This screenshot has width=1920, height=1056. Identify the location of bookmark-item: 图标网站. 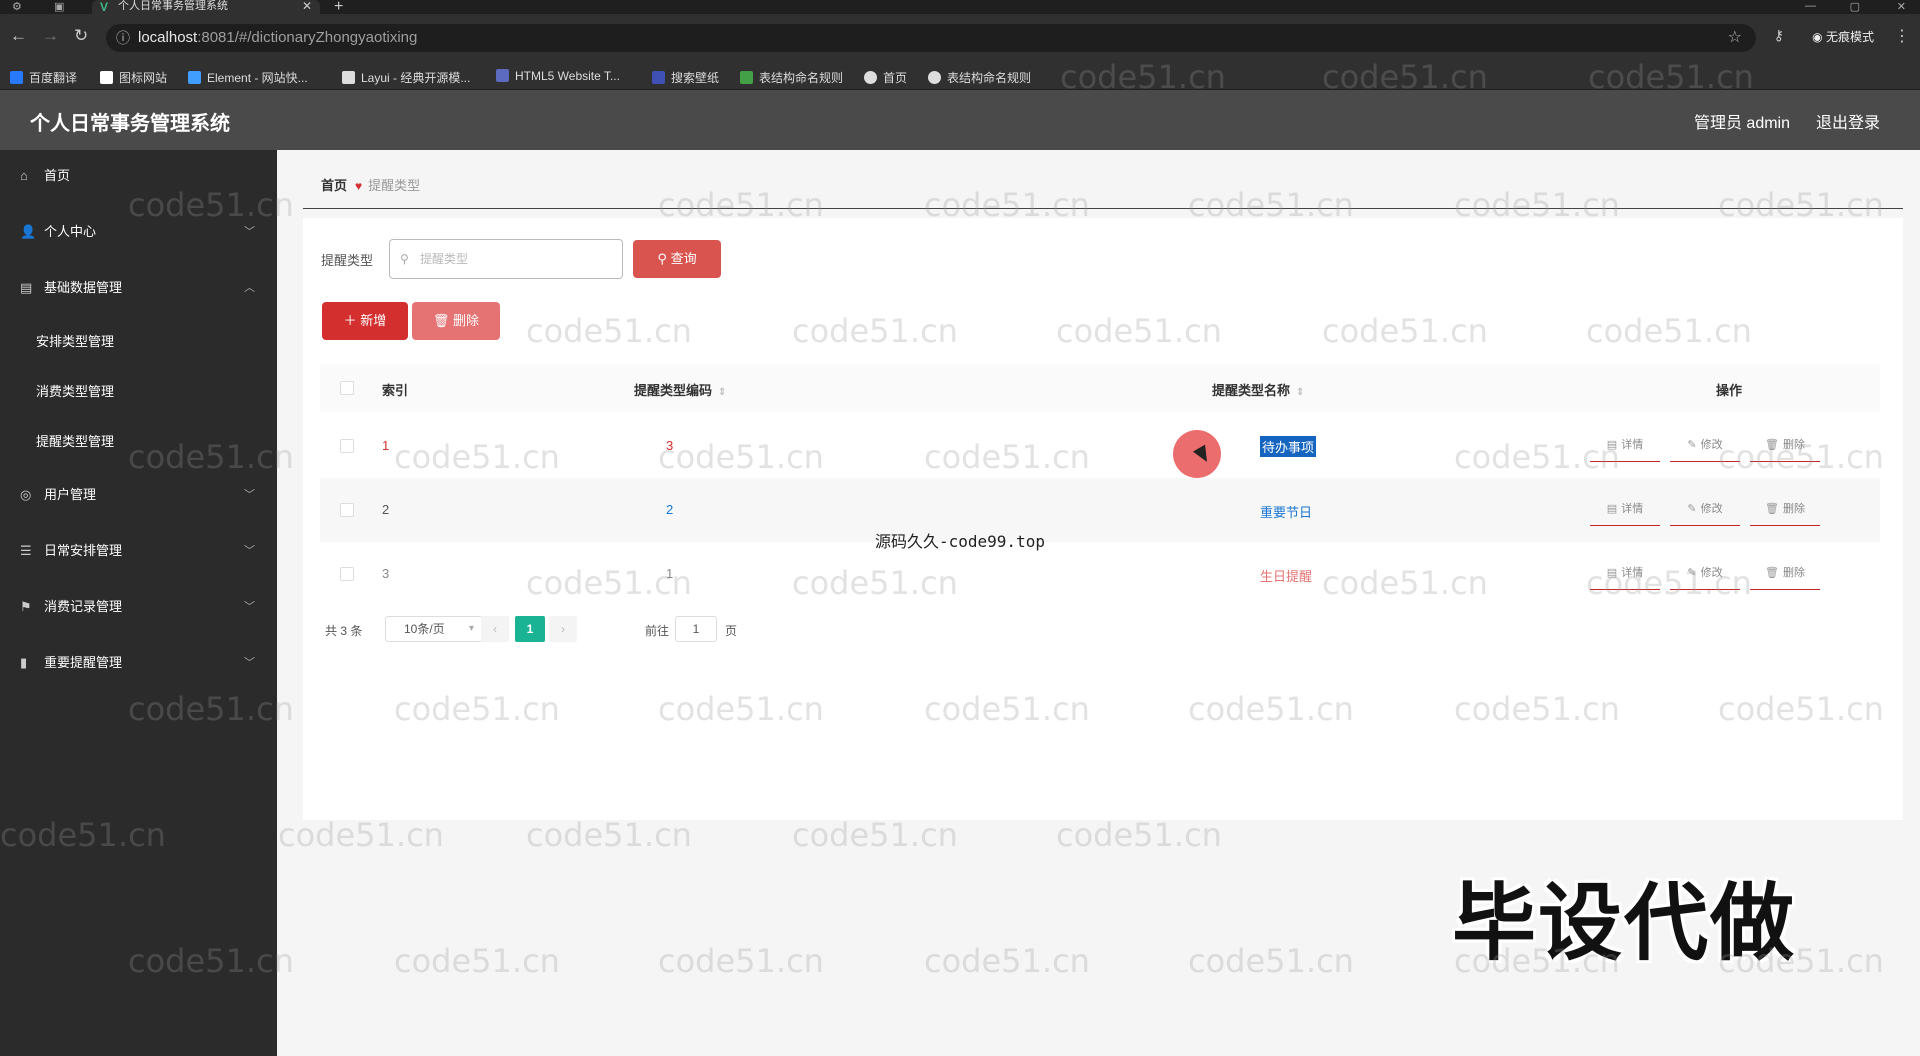
(133, 77).